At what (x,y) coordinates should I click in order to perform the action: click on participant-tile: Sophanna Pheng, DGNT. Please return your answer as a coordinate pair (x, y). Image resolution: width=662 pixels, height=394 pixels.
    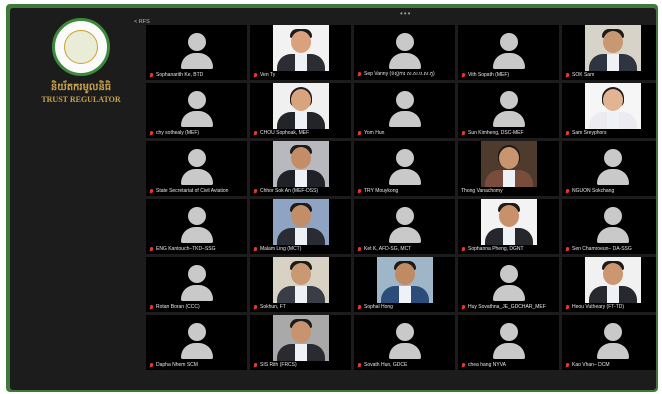
    Looking at the image, I should click on (508, 226).